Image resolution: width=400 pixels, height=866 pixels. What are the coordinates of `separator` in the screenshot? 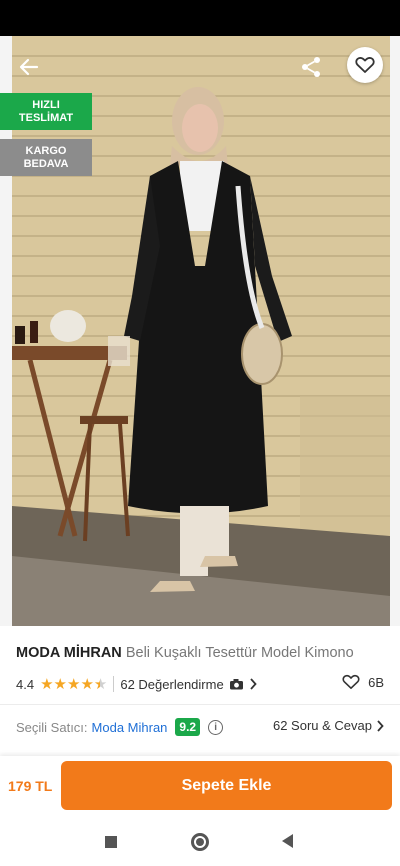 It's located at (114, 684).